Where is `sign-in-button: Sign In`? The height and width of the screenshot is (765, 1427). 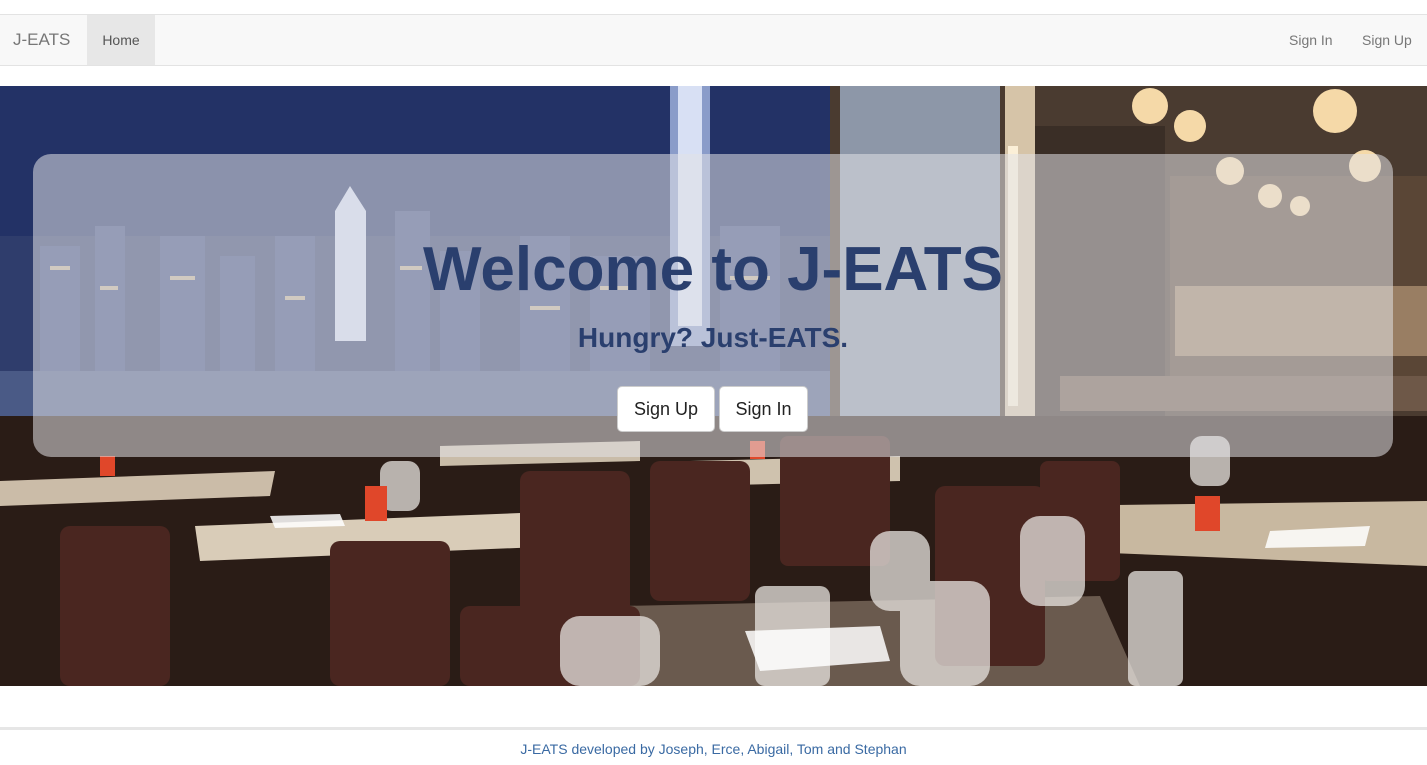
sign-in-button: Sign In is located at coordinates (763, 409).